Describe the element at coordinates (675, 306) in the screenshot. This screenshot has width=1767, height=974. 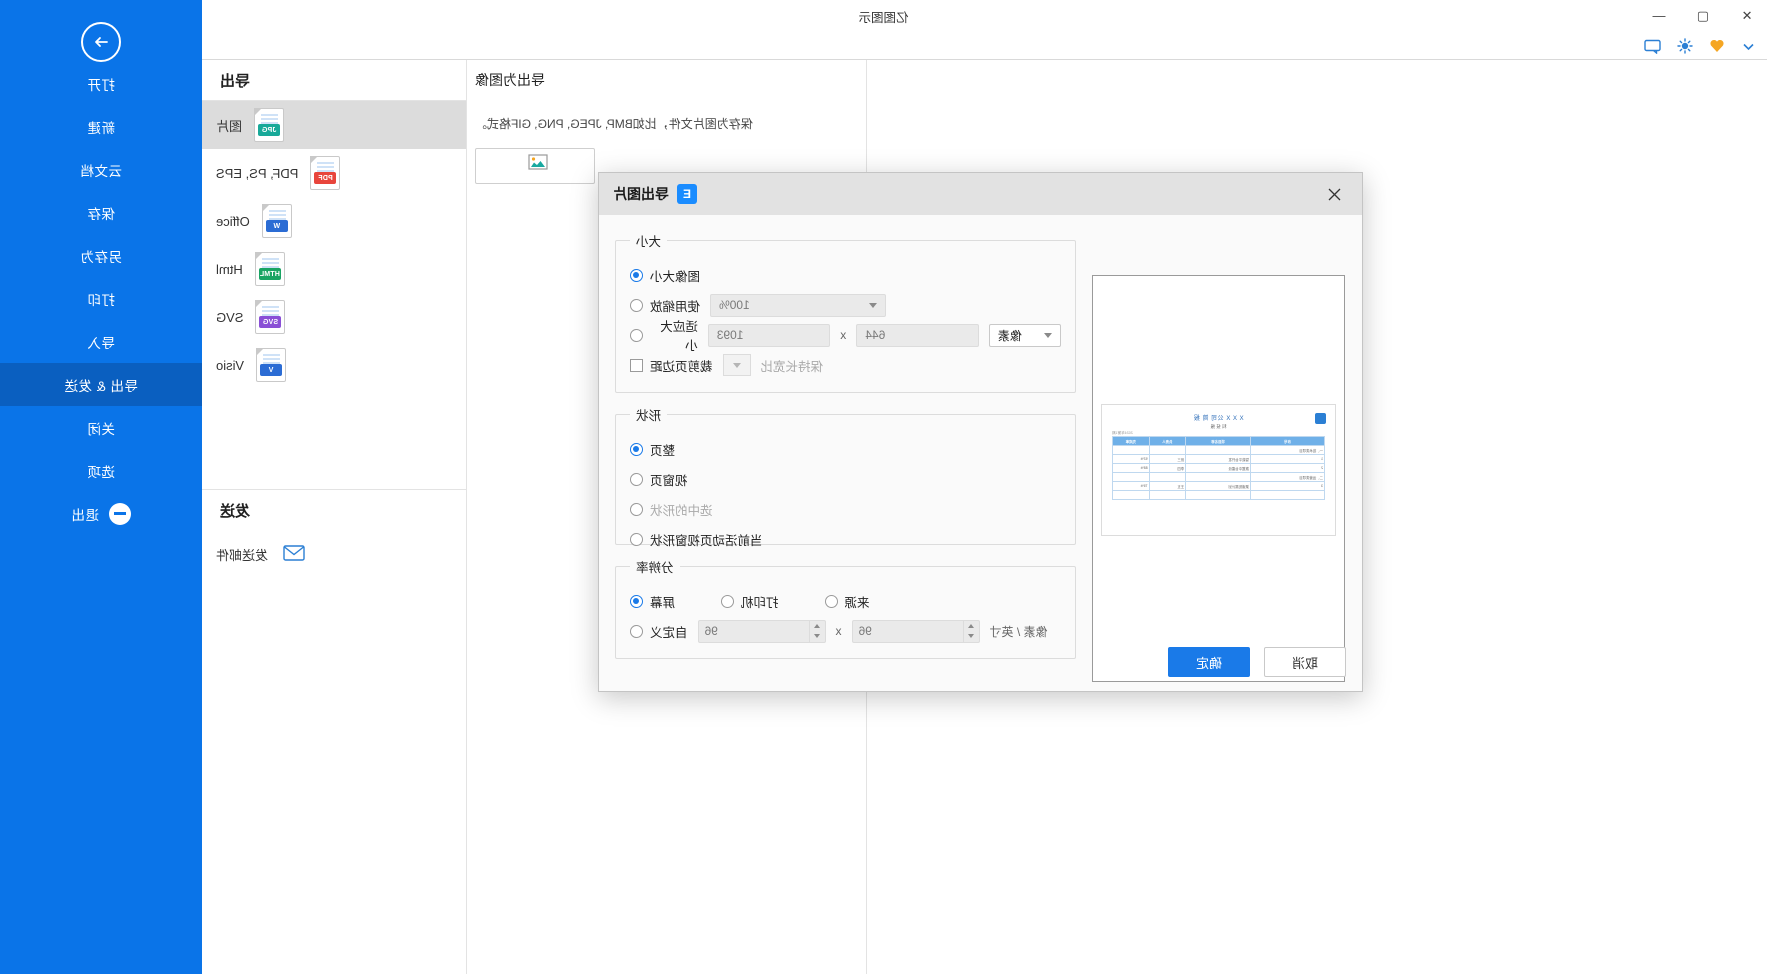
I see `radio-label: 使用缩放` at that location.